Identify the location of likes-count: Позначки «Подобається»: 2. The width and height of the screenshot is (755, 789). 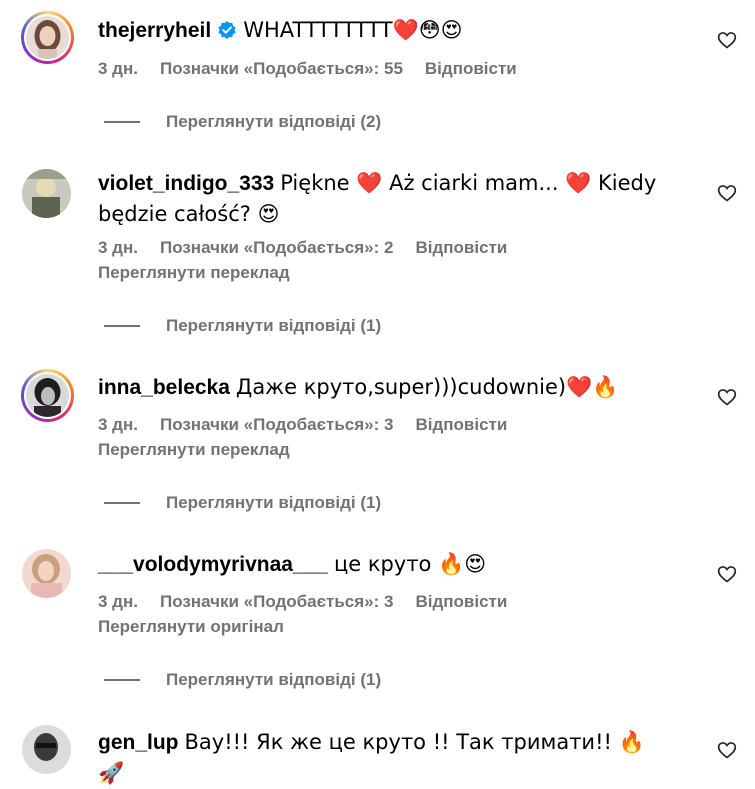
(276, 248).